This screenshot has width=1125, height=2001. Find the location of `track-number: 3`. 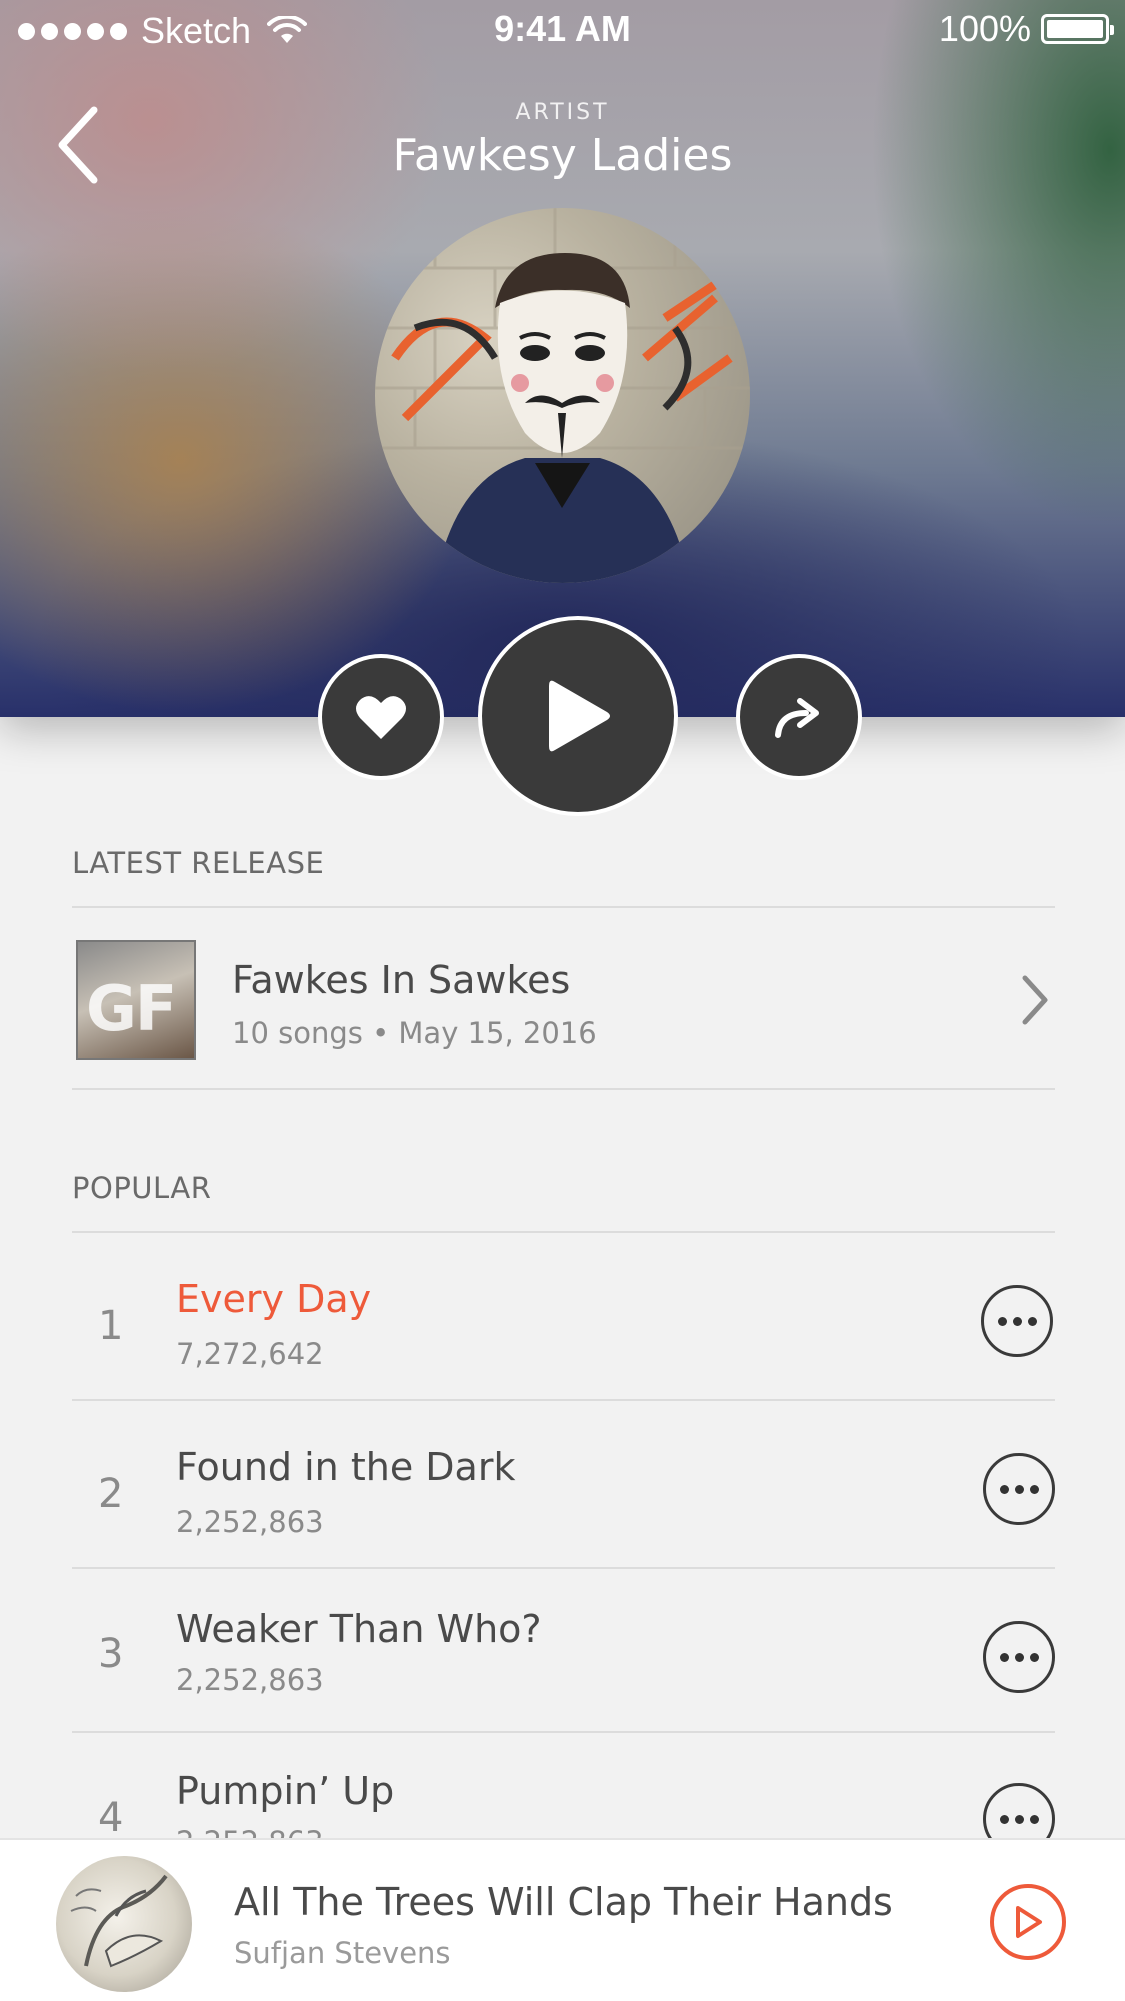

track-number: 3 is located at coordinates (111, 1654).